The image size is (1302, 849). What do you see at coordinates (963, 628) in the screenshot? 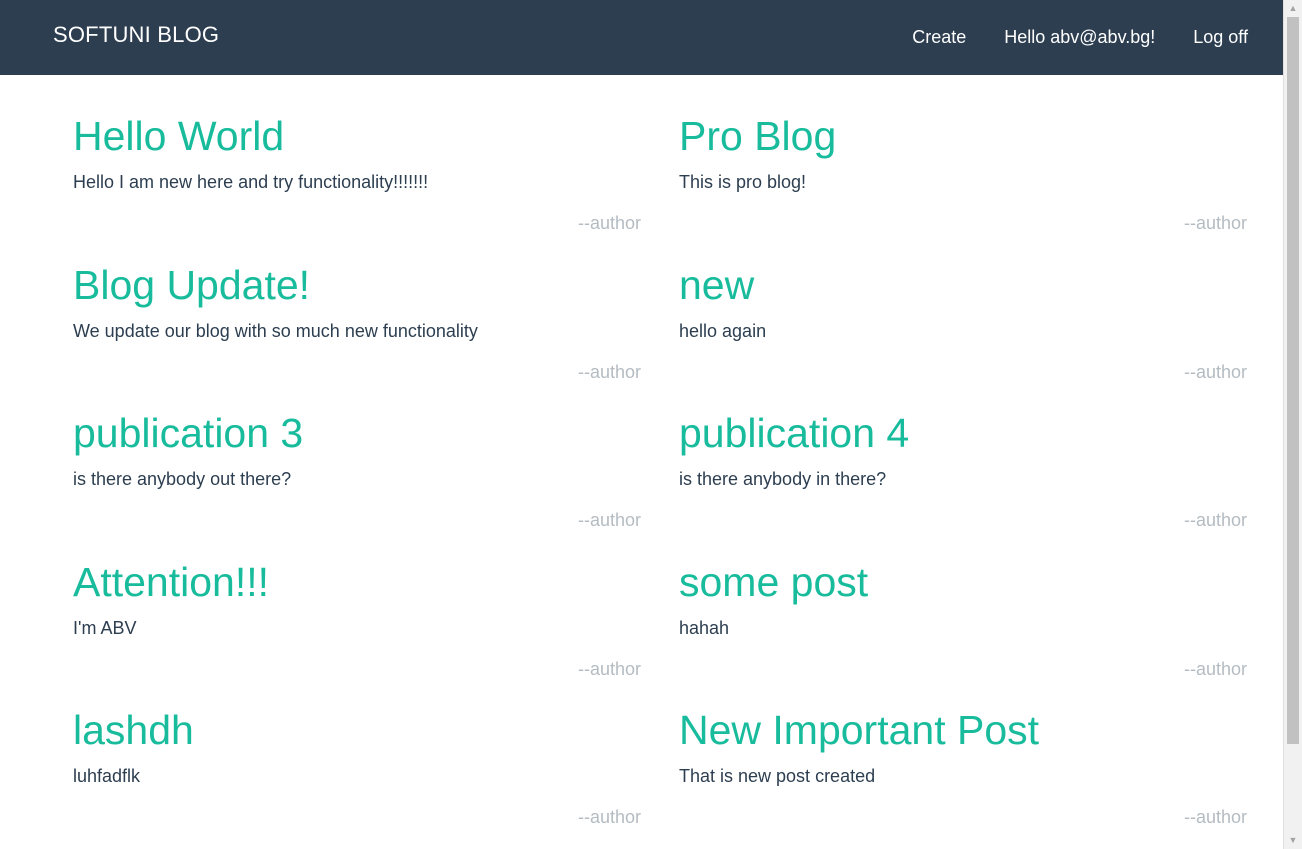
I see `post-card: some post hahah --author` at bounding box center [963, 628].